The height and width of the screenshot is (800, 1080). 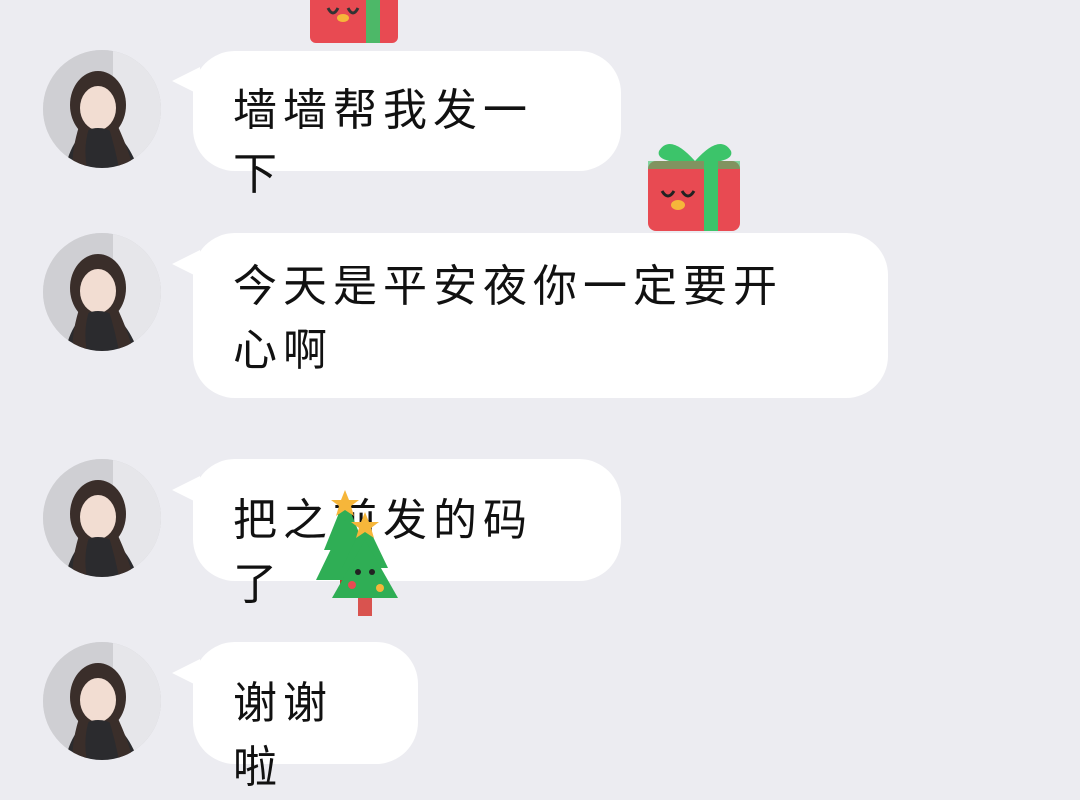 I want to click on gift-box-sticker, so click(x=694, y=187).